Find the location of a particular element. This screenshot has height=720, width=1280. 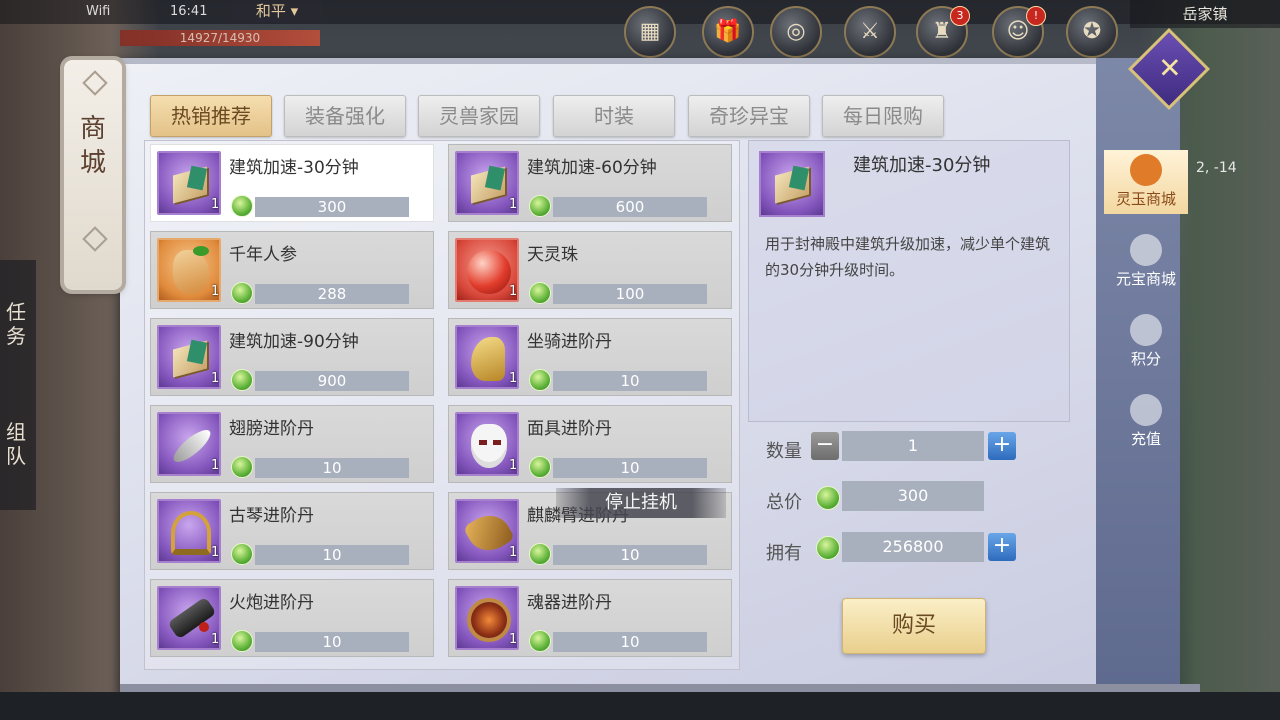

tab-equipment: 装备强化 is located at coordinates (345, 116).